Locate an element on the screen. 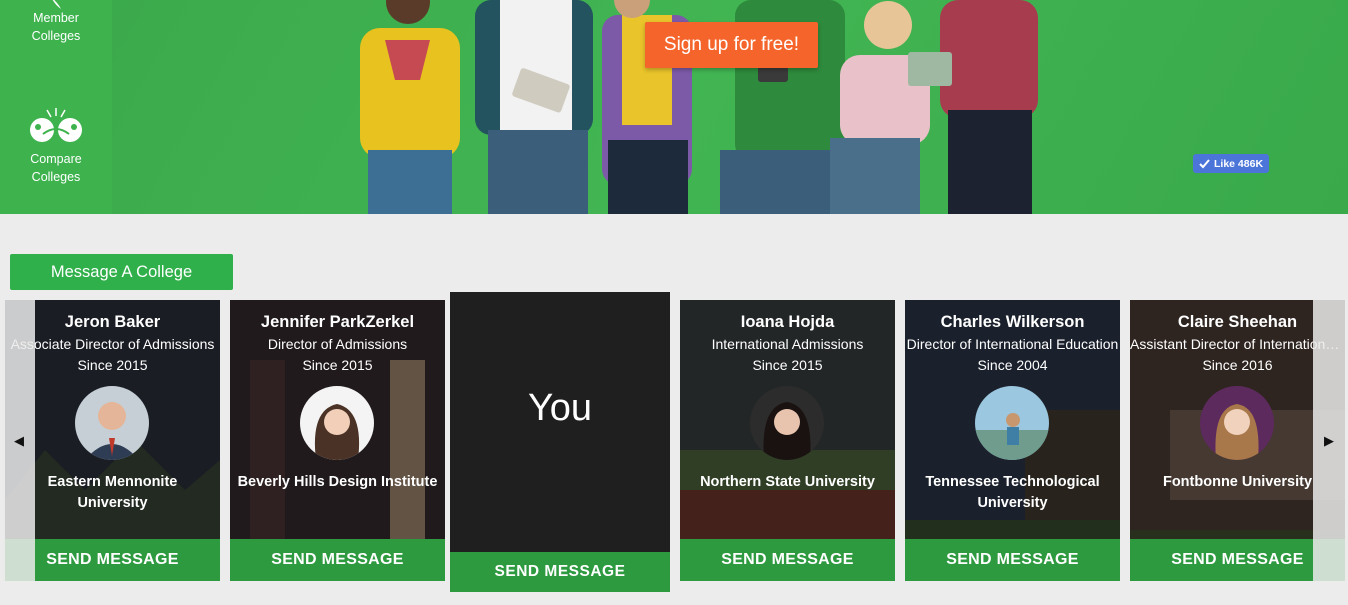 This screenshot has width=1348, height=605. carousel-prev-arrow: ◀ is located at coordinates (19, 440).